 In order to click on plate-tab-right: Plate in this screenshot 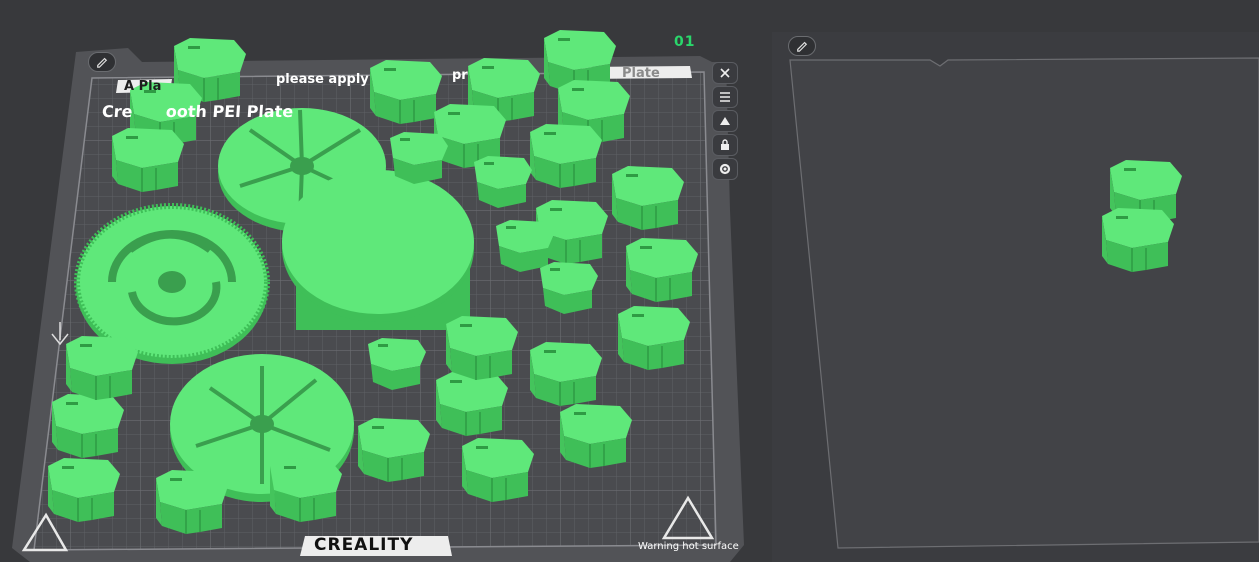, I will do `click(641, 73)`.